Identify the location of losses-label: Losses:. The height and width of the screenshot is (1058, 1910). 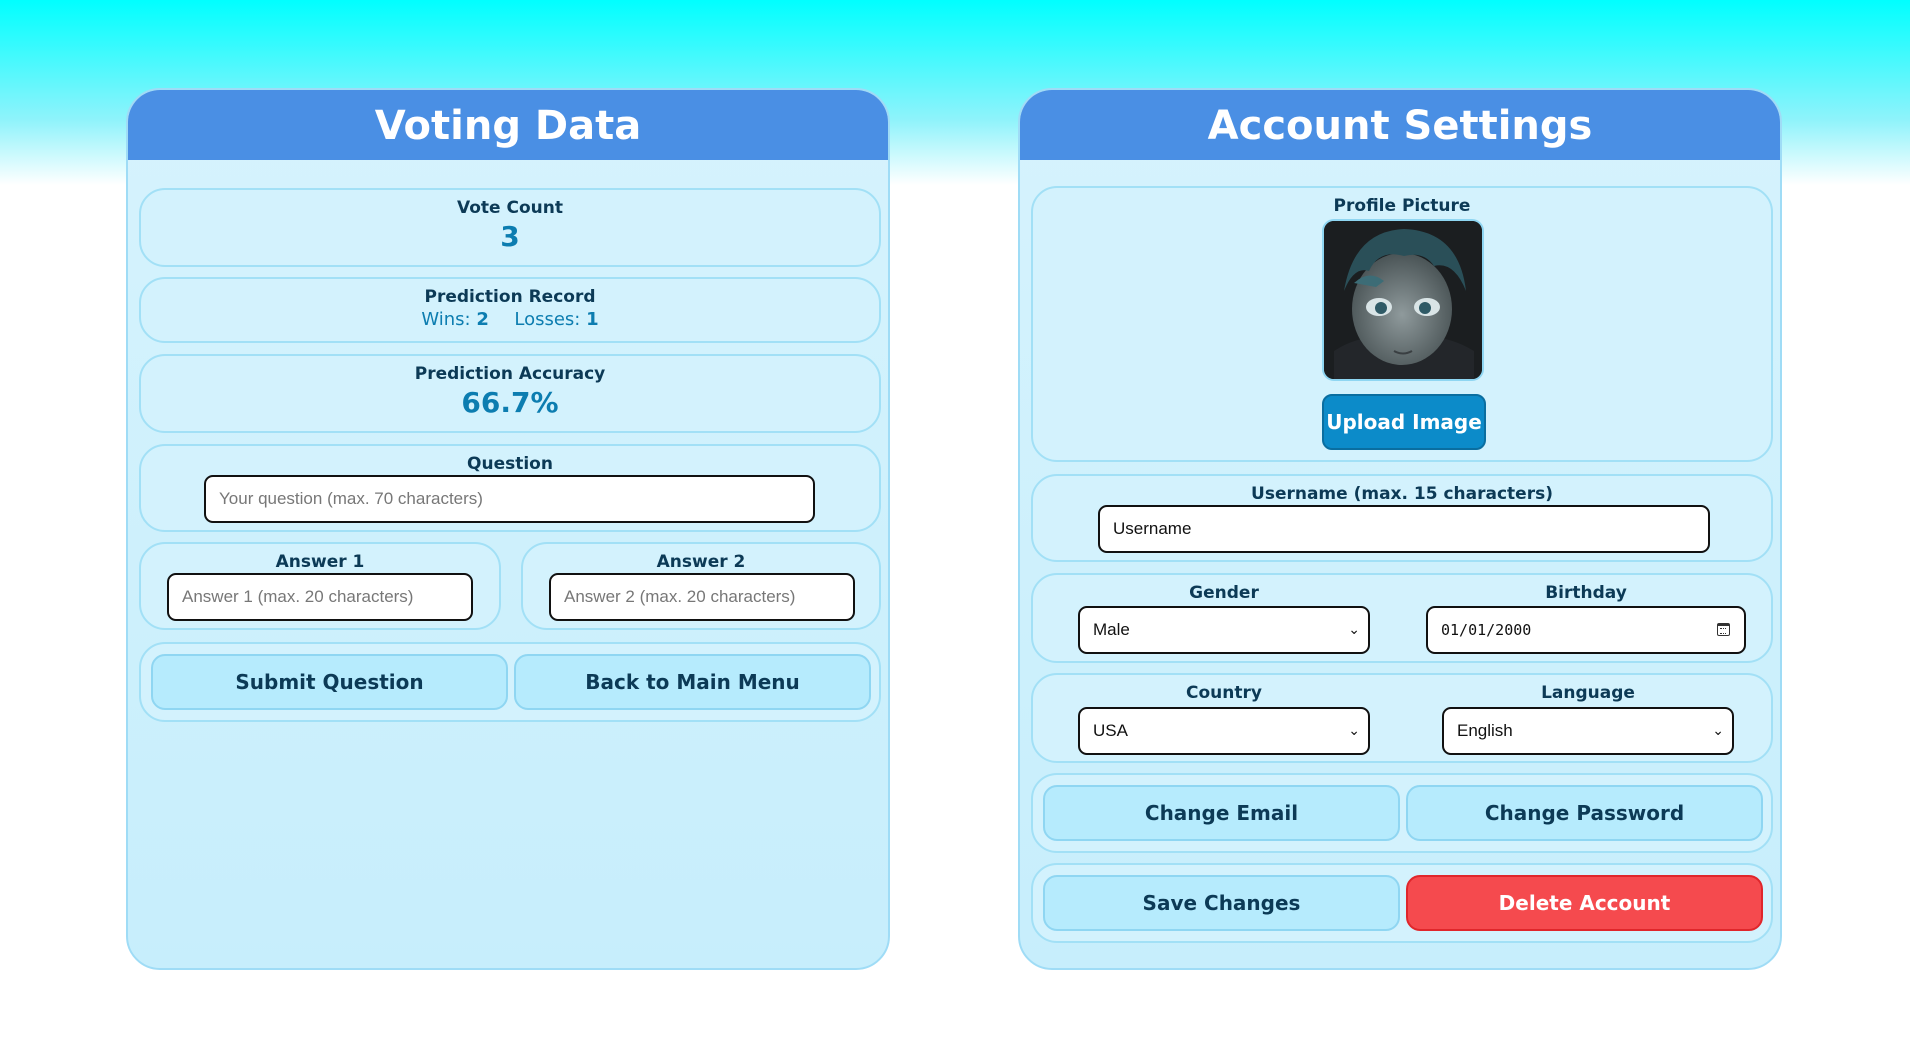
(547, 319).